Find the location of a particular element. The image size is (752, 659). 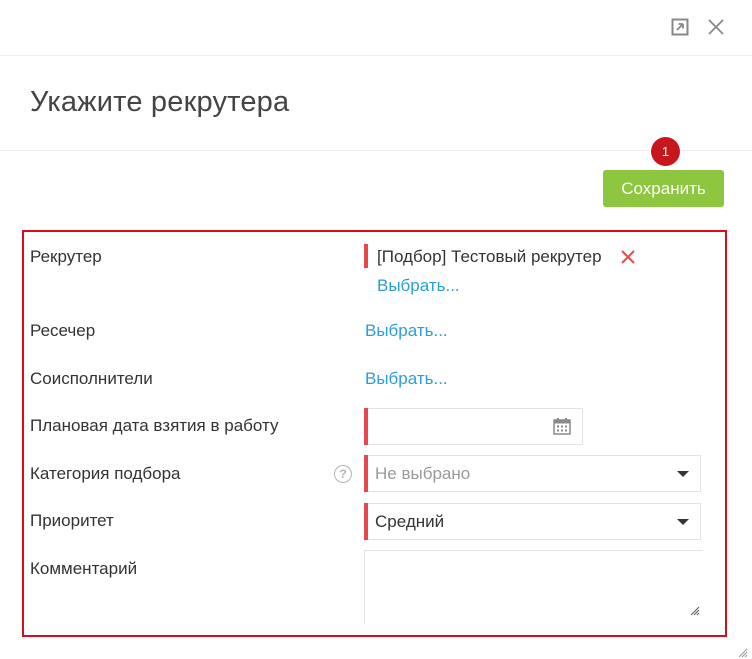

category-select-value: Не выбрано is located at coordinates (423, 473).